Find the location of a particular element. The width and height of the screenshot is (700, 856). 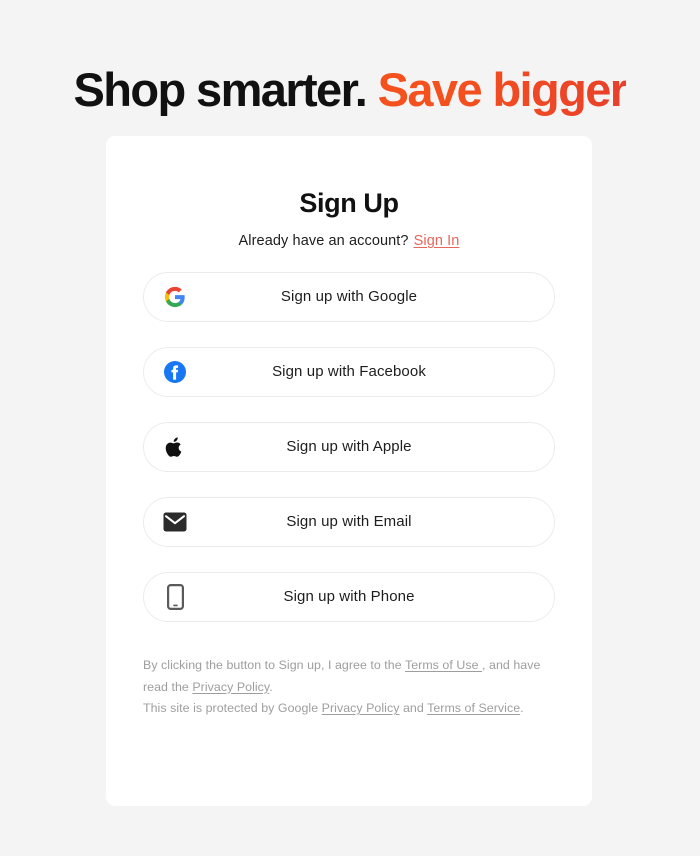

signup-with-facebook-button: Sign up with Facebook is located at coordinates (349, 372).